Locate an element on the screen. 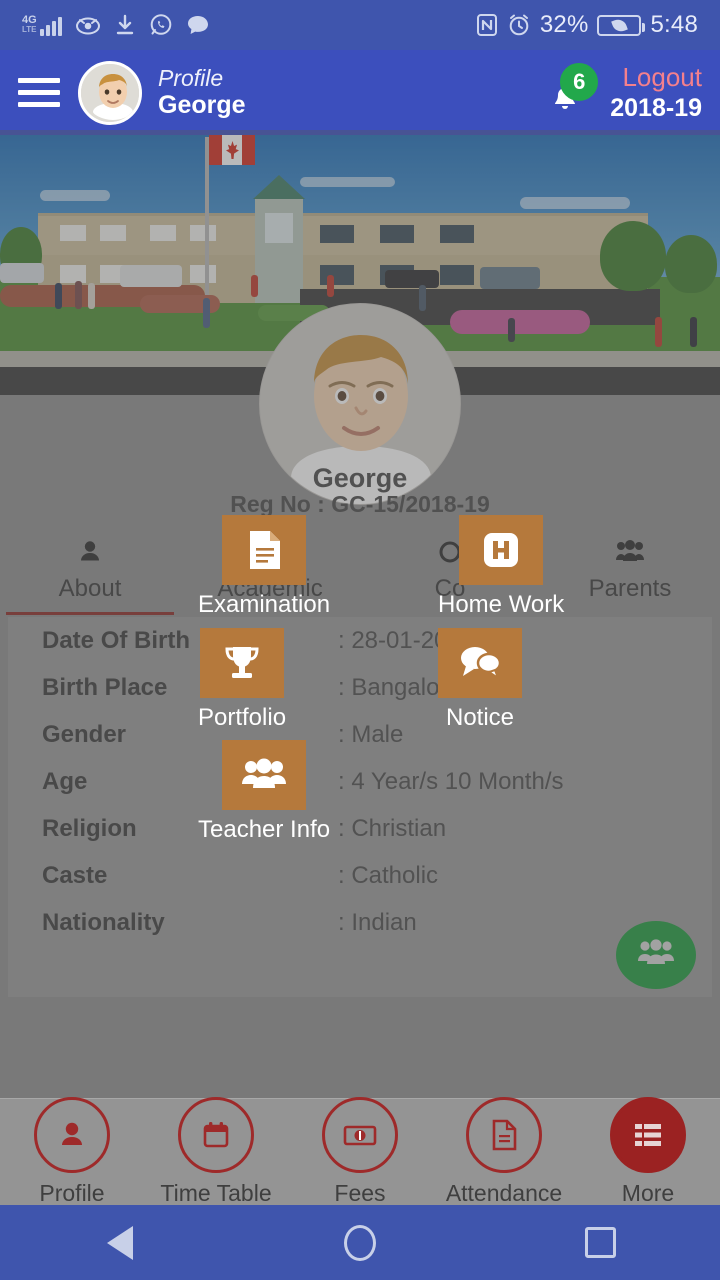 Image resolution: width=720 pixels, height=1280 pixels. group-icon is located at coordinates (656, 955).